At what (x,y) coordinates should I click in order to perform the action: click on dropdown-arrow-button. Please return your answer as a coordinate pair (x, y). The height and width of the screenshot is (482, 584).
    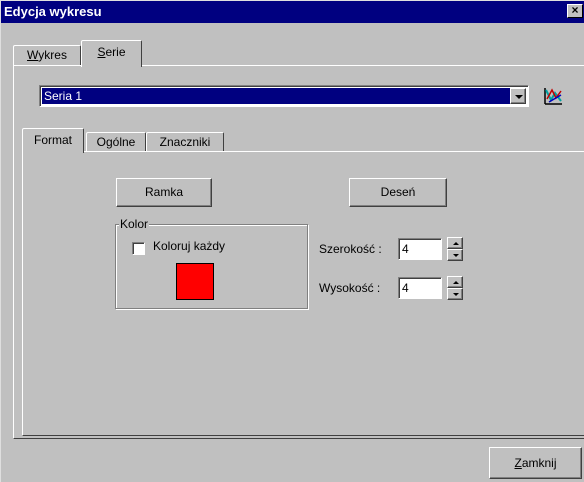
    Looking at the image, I should click on (518, 96).